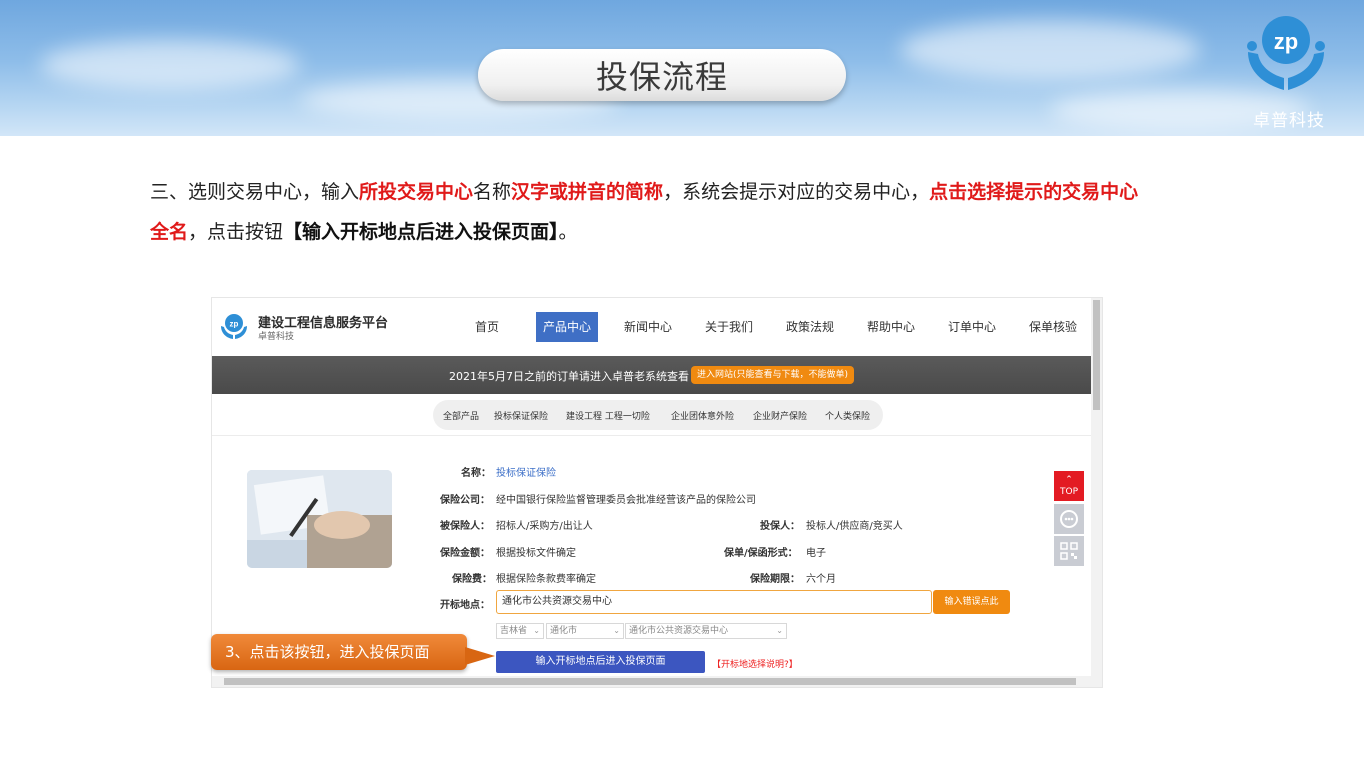 Image resolution: width=1364 pixels, height=768 pixels. What do you see at coordinates (546, 579) in the screenshot?
I see `fee-value: 根据保险条款费率确定` at bounding box center [546, 579].